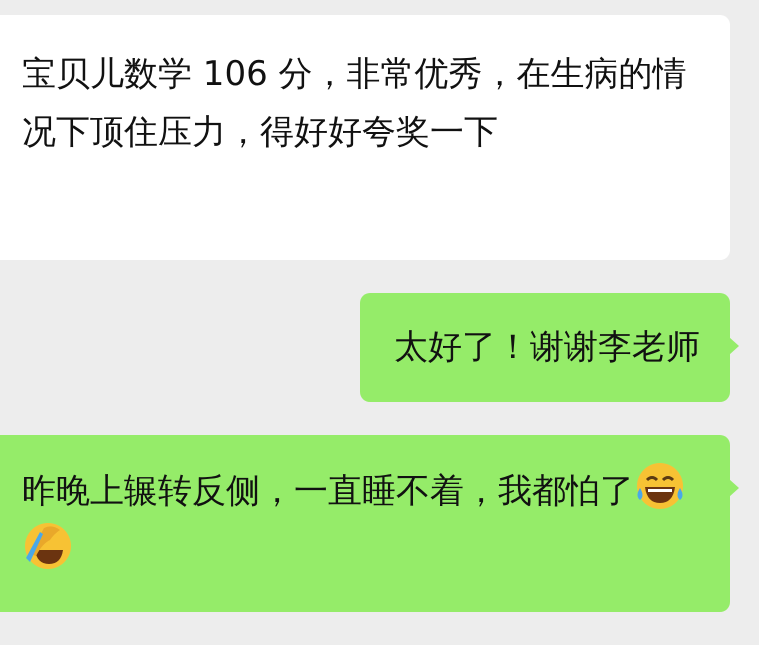 Image resolution: width=759 pixels, height=645 pixels. Describe the element at coordinates (328, 491) in the screenshot. I see `message-text: 昨晚上辗转反侧，一直睡不着，我都怕了` at that location.